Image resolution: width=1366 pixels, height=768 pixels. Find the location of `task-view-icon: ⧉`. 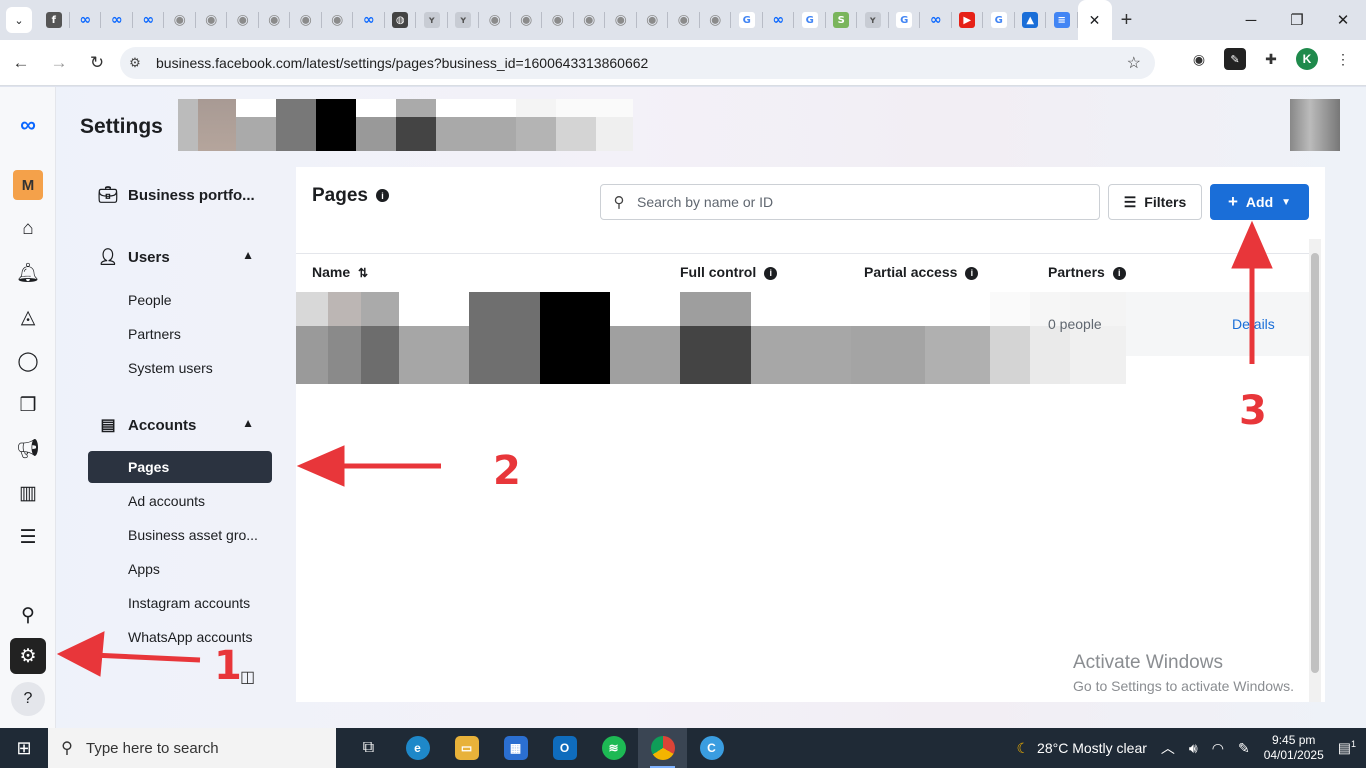

task-view-icon: ⧉ is located at coordinates (368, 748).